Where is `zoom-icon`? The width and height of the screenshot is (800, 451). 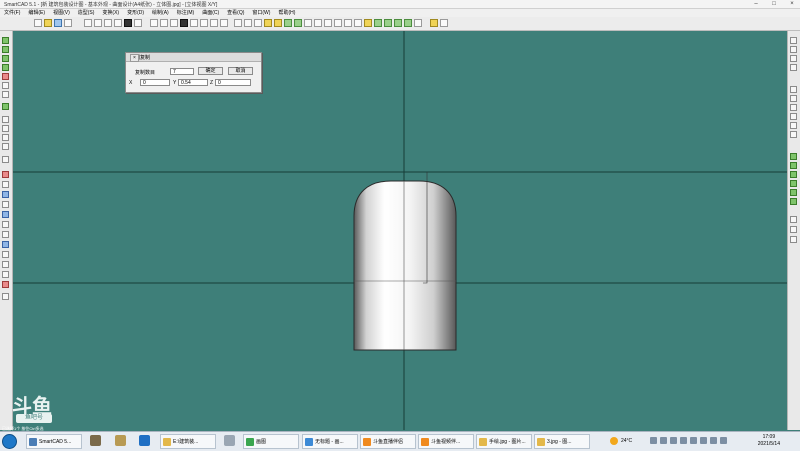
zoom-icon is located at coordinates (308, 23).